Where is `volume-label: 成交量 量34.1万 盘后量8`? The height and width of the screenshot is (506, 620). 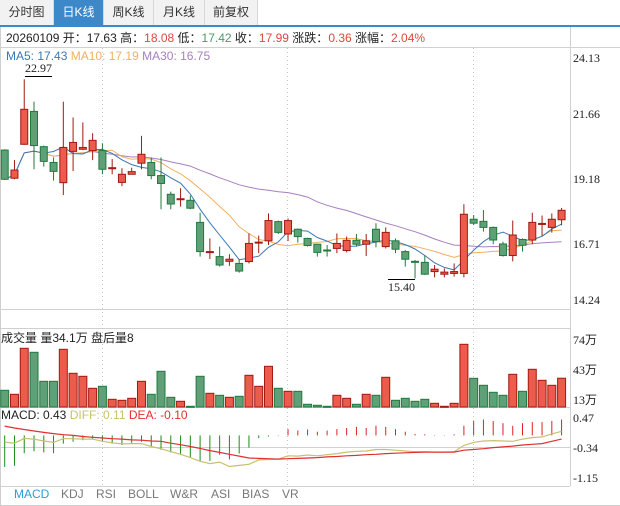
volume-label: 成交量 量34.1万 盘后量8 is located at coordinates (67, 338).